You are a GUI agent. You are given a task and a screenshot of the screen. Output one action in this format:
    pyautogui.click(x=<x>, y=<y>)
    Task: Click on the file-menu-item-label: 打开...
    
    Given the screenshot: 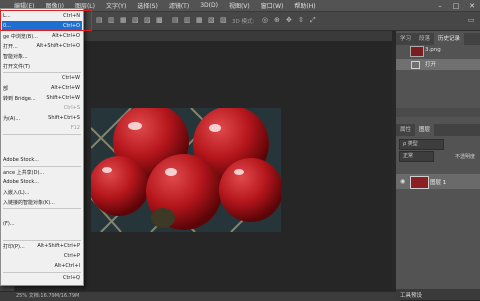 What is the action you would take?
    pyautogui.click(x=10, y=47)
    